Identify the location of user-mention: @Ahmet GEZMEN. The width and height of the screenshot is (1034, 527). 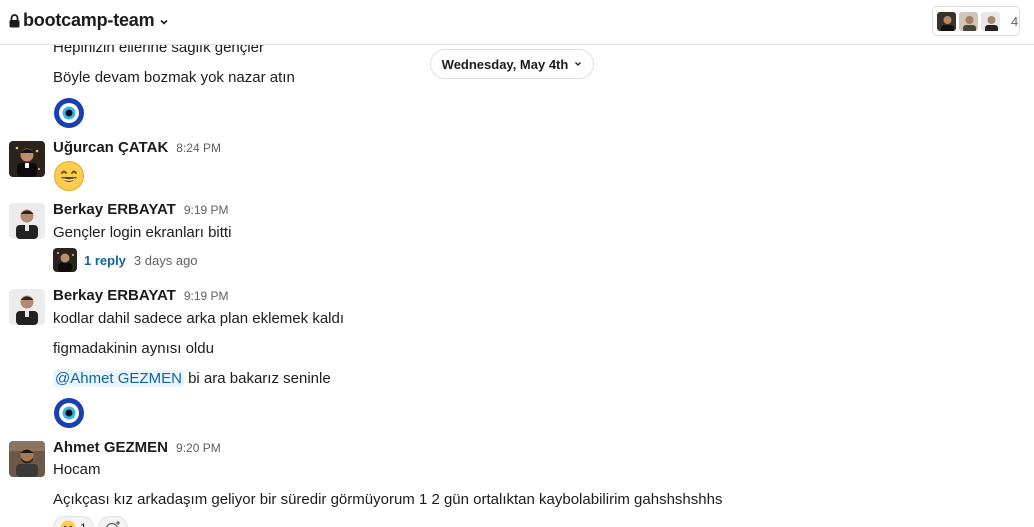
(118, 378).